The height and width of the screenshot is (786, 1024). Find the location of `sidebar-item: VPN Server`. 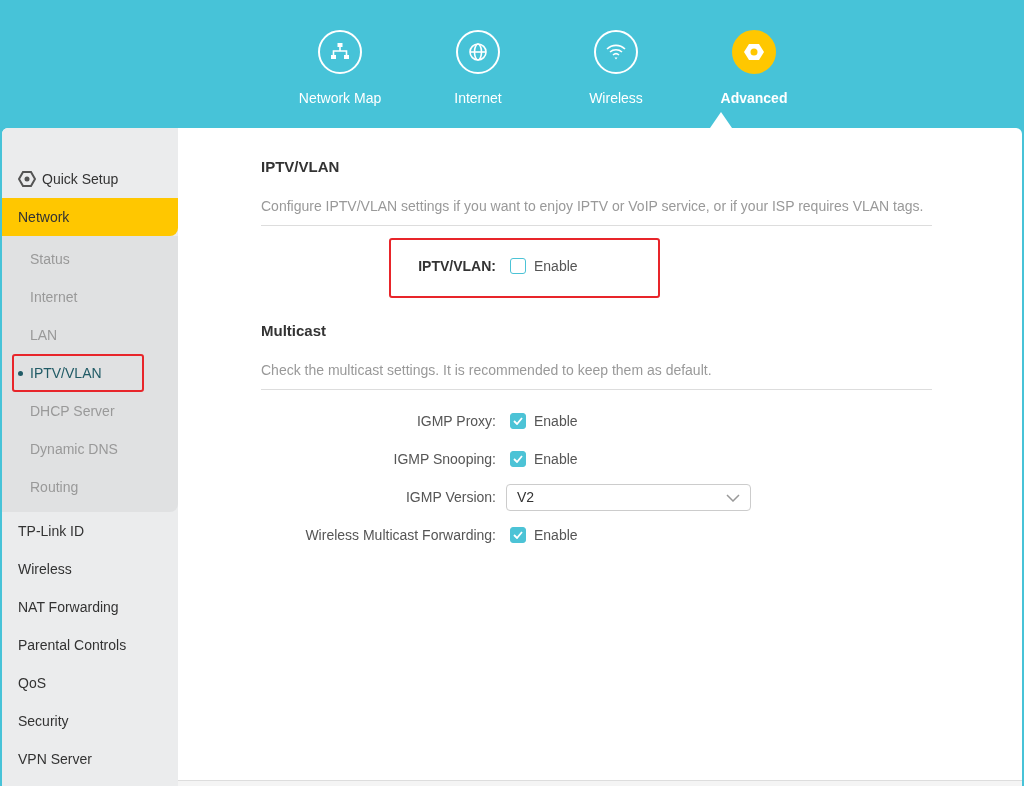

sidebar-item: VPN Server is located at coordinates (90, 759).